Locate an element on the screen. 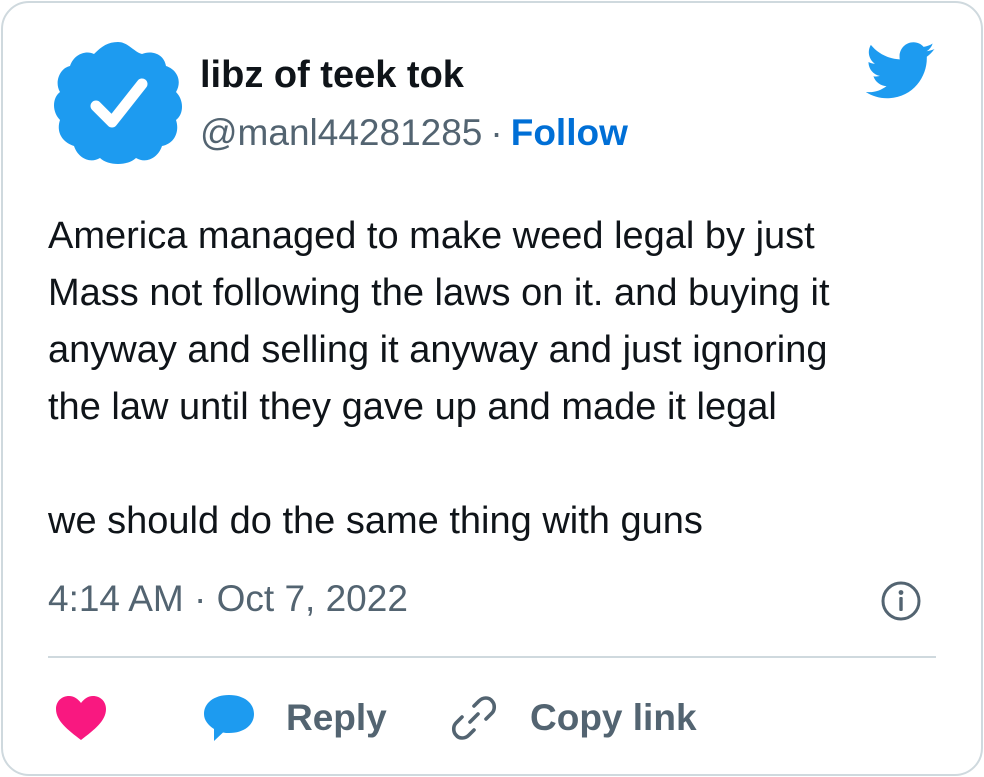 The height and width of the screenshot is (777, 984). copy-link-label: Copy link is located at coordinates (613, 717).